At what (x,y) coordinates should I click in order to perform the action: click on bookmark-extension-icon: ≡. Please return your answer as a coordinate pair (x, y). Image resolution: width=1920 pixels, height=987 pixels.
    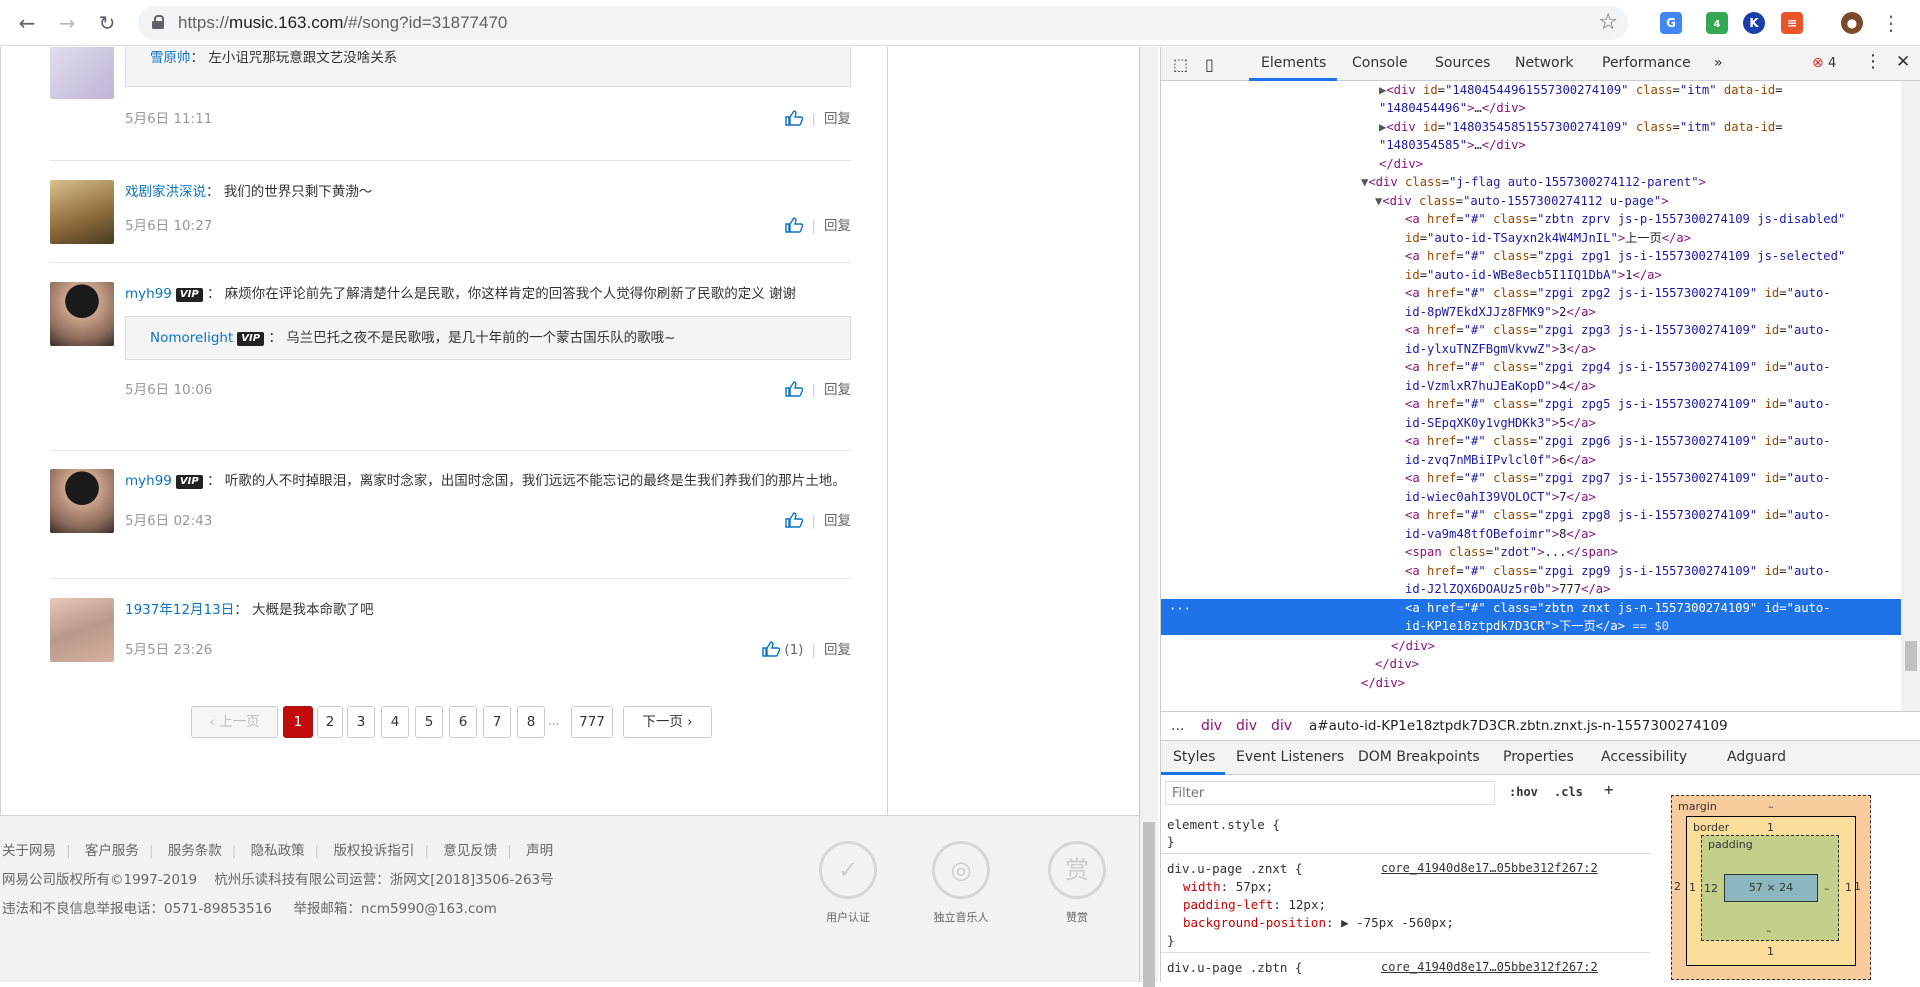
    Looking at the image, I should click on (1792, 23).